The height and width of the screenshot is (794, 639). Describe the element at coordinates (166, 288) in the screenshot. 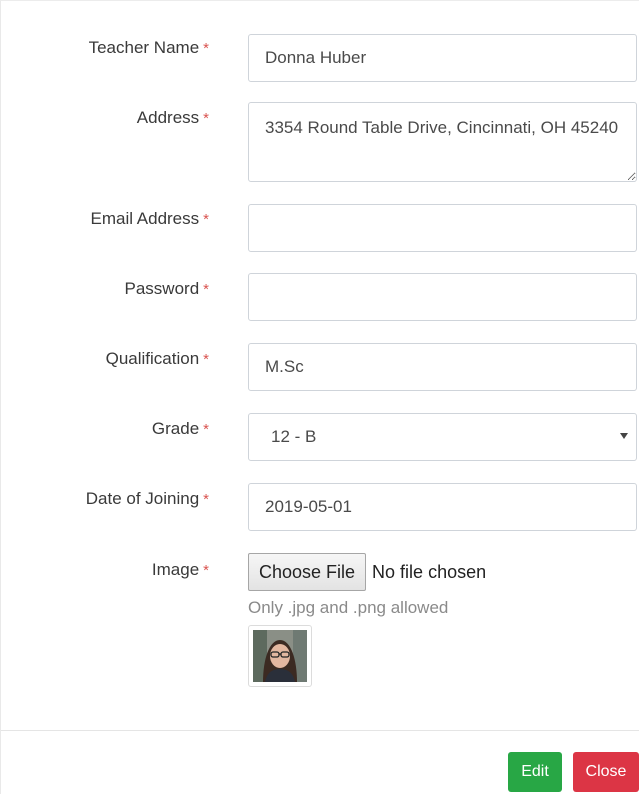

I see `password-label: Password *` at that location.